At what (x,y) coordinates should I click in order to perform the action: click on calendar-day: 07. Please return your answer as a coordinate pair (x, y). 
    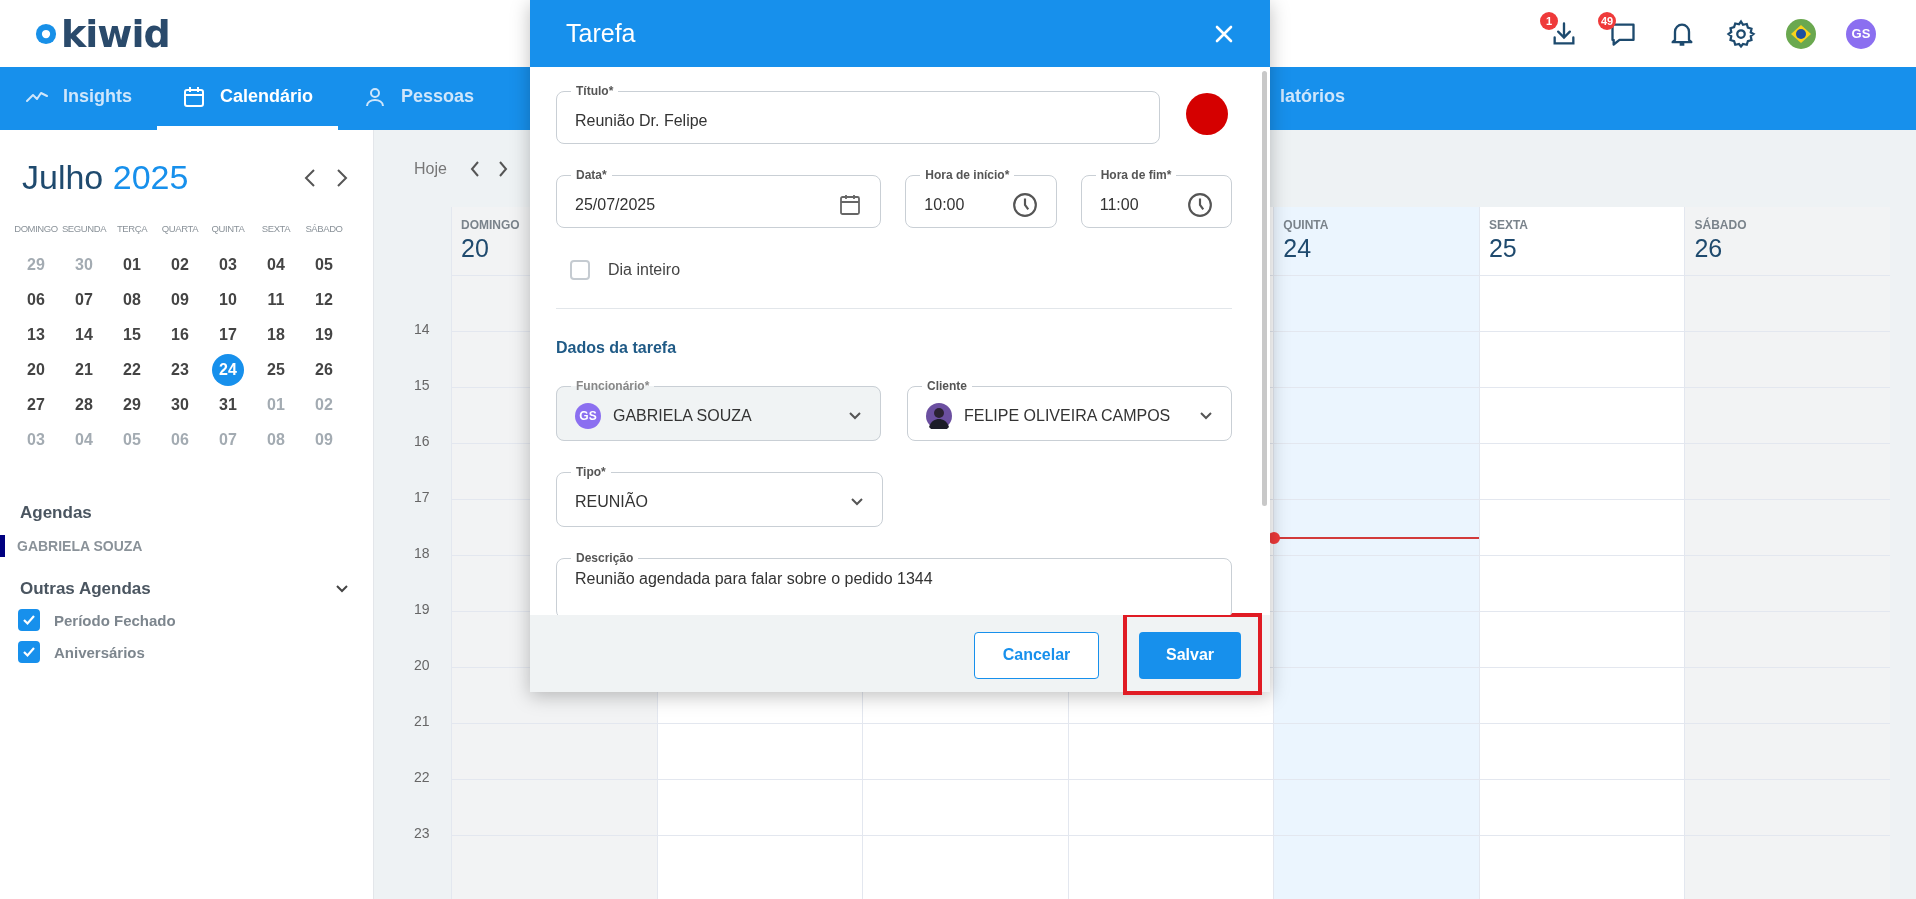
    Looking at the image, I should click on (84, 299).